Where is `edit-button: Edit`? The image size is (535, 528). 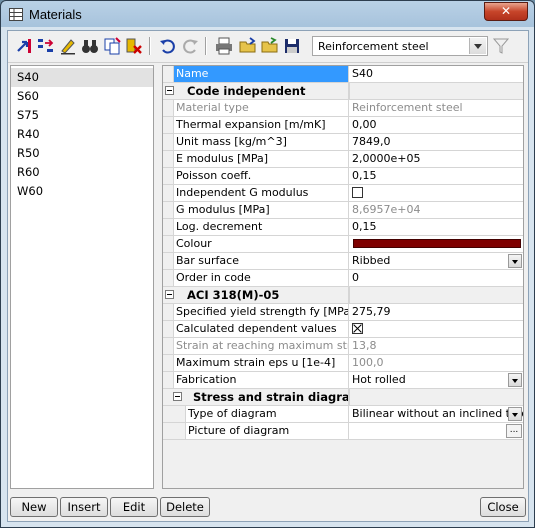
edit-button: Edit is located at coordinates (134, 507).